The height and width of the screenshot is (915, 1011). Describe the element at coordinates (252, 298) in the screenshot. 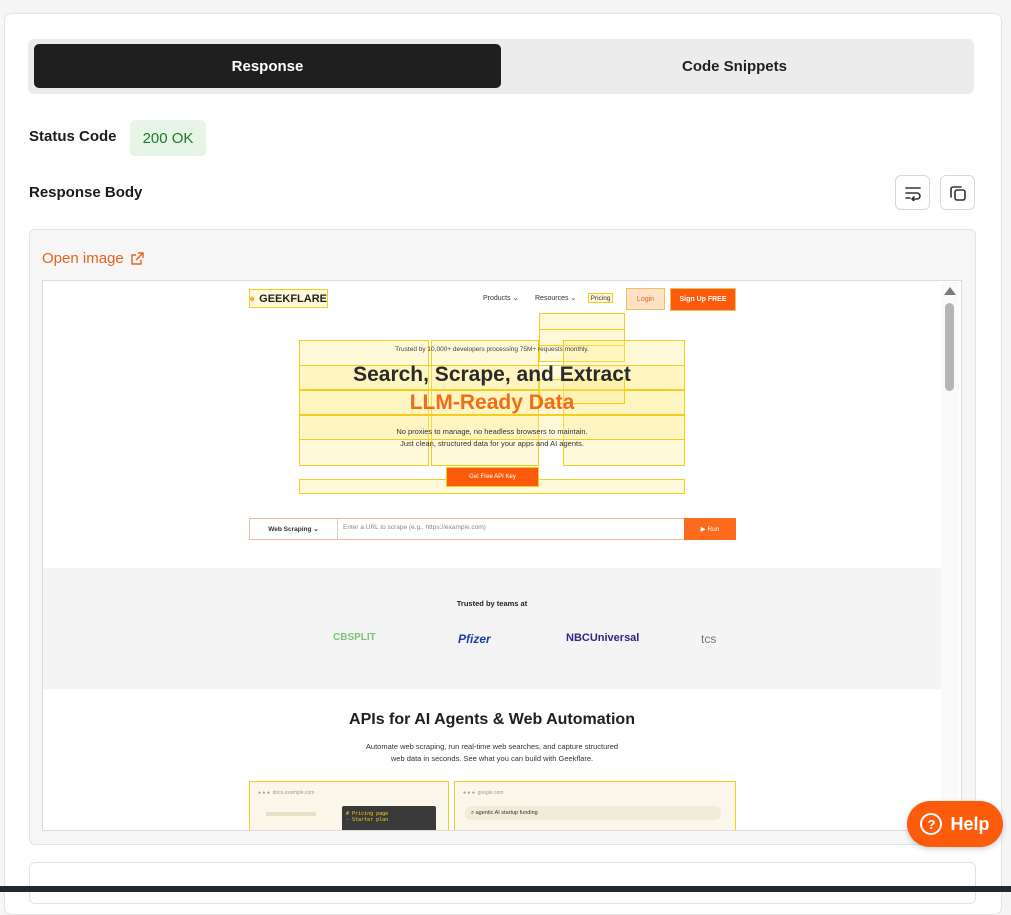

I see `geekflare-logo-icon` at that location.